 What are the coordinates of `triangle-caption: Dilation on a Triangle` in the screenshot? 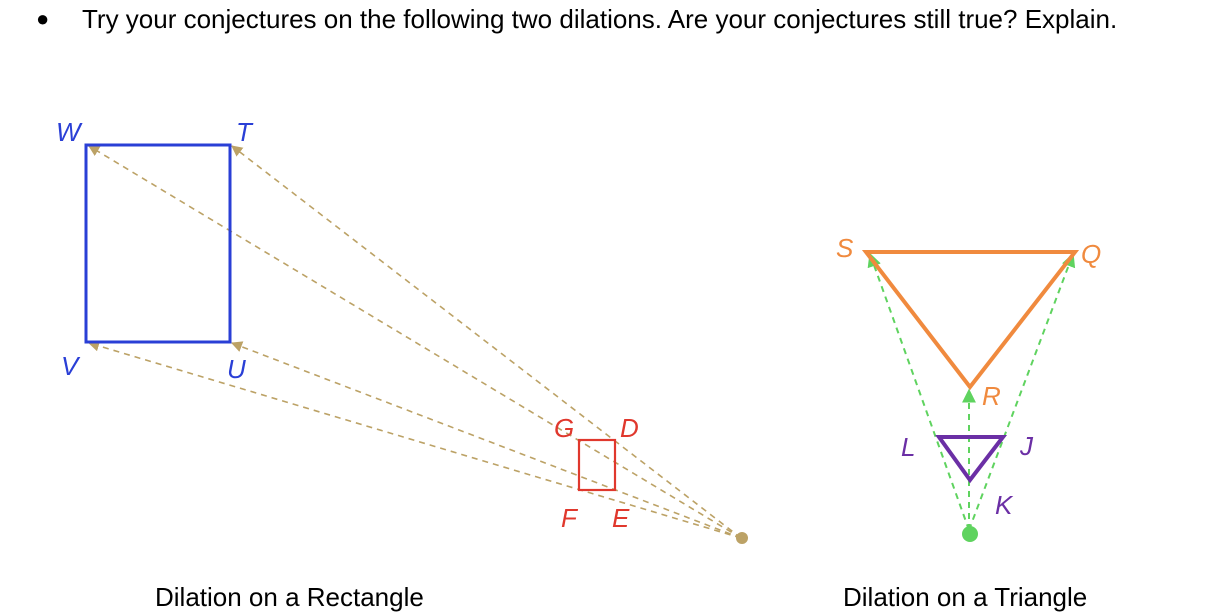 It's located at (965, 597).